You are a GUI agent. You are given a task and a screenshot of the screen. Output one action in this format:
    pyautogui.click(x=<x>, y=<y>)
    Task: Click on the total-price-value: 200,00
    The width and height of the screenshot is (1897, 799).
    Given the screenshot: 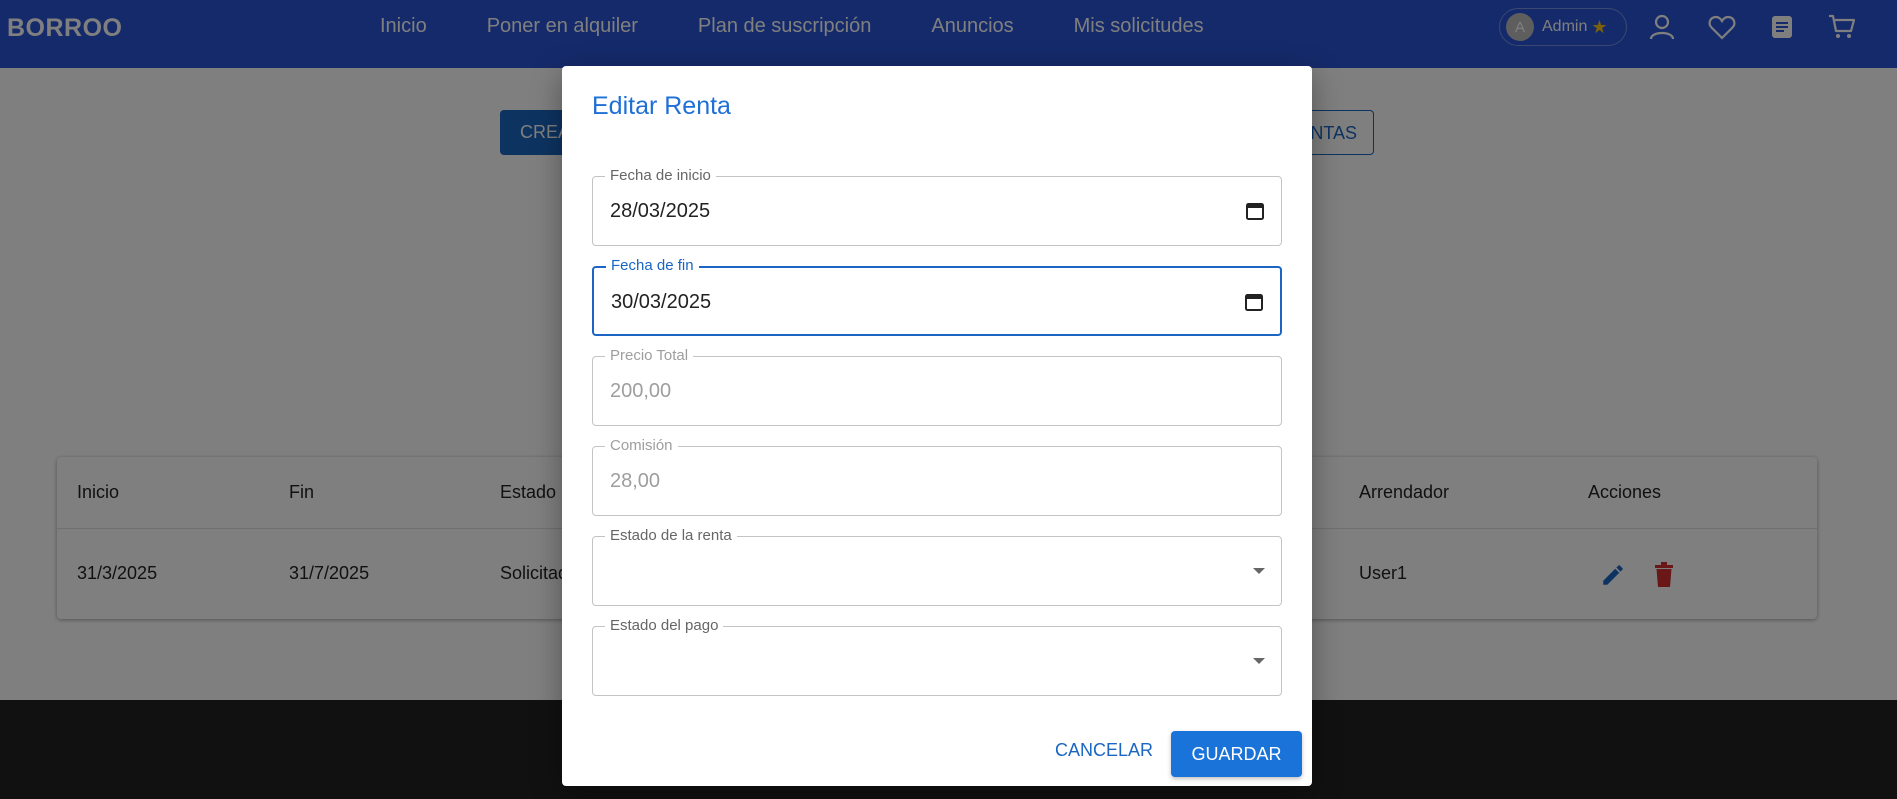 What is the action you would take?
    pyautogui.click(x=641, y=391)
    